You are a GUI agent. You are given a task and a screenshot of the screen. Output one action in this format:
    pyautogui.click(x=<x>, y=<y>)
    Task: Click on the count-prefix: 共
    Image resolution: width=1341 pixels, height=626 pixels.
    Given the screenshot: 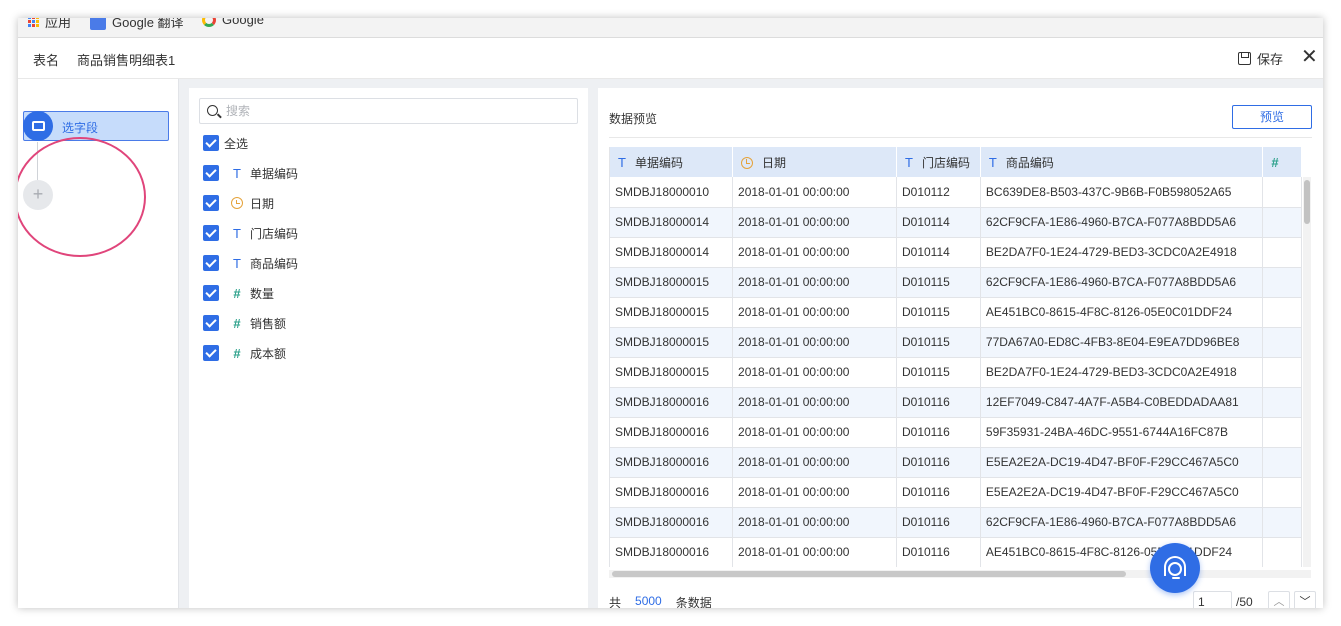 What is the action you would take?
    pyautogui.click(x=615, y=602)
    